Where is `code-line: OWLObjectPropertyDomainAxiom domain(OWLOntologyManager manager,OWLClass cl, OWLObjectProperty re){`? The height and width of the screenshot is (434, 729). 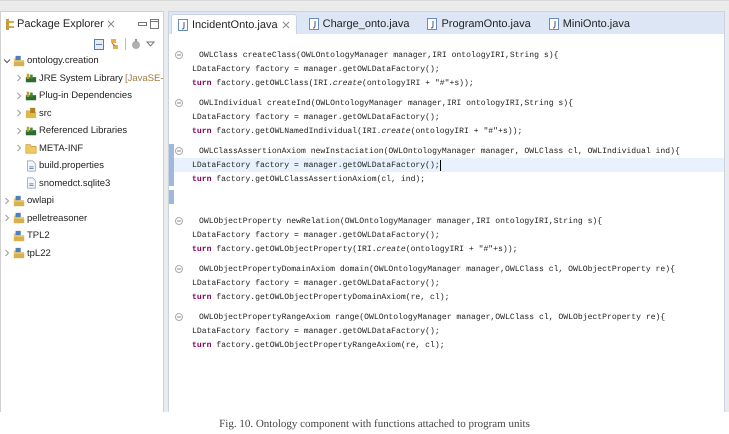 code-line: OWLObjectPropertyDomainAxiom domain(OWLOntologyManager manager,OWLClass cl, OWLObjectProperty re){ is located at coordinates (436, 269).